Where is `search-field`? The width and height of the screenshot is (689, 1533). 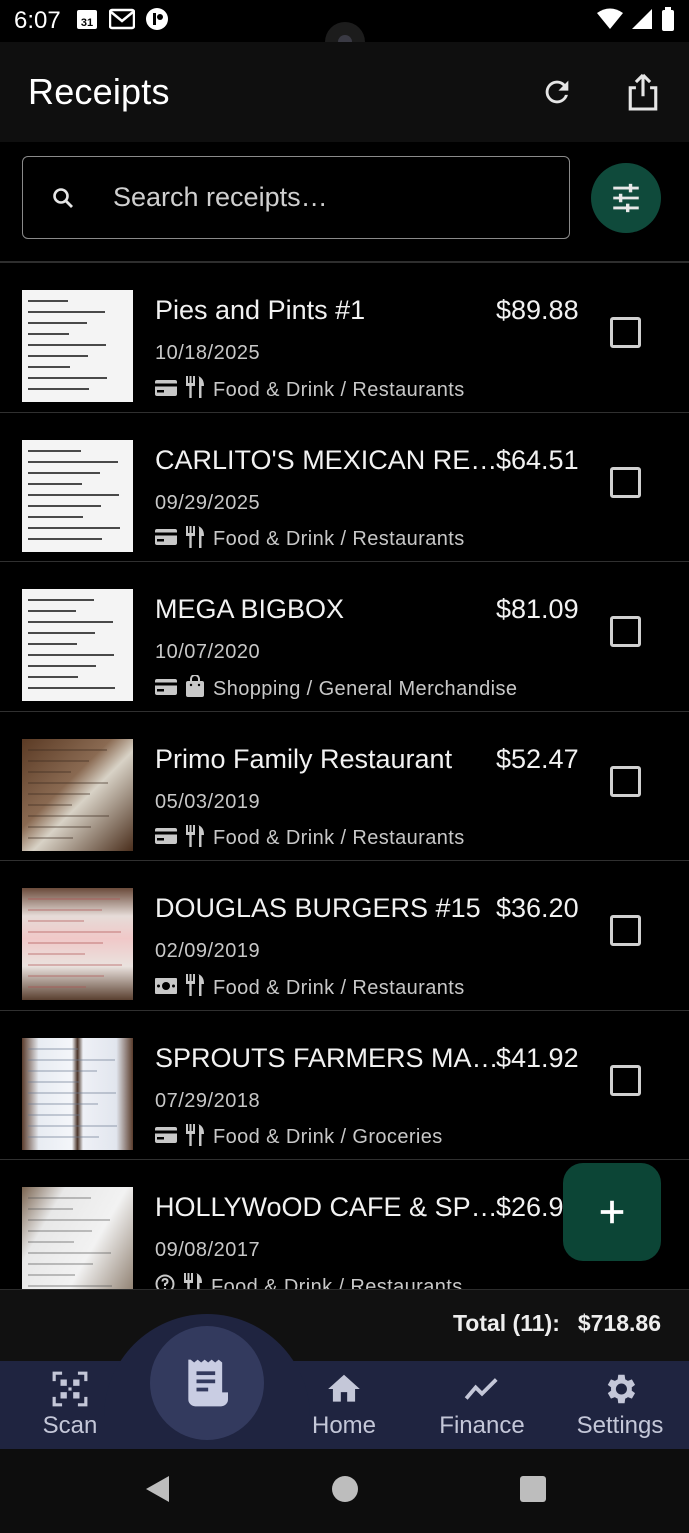 search-field is located at coordinates (296, 197).